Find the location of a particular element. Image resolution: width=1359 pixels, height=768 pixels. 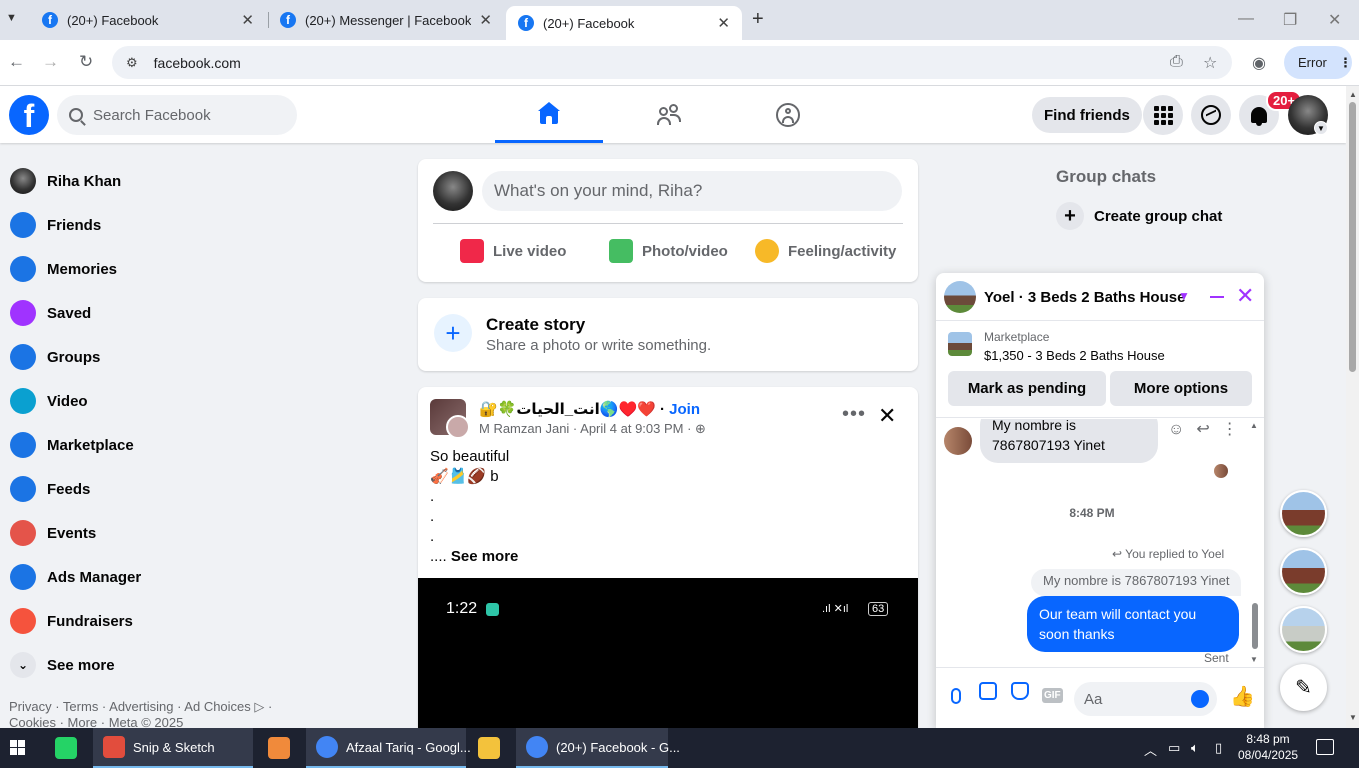

sidebar-item-ads-manager: Ads Manager is located at coordinates (150, 577).